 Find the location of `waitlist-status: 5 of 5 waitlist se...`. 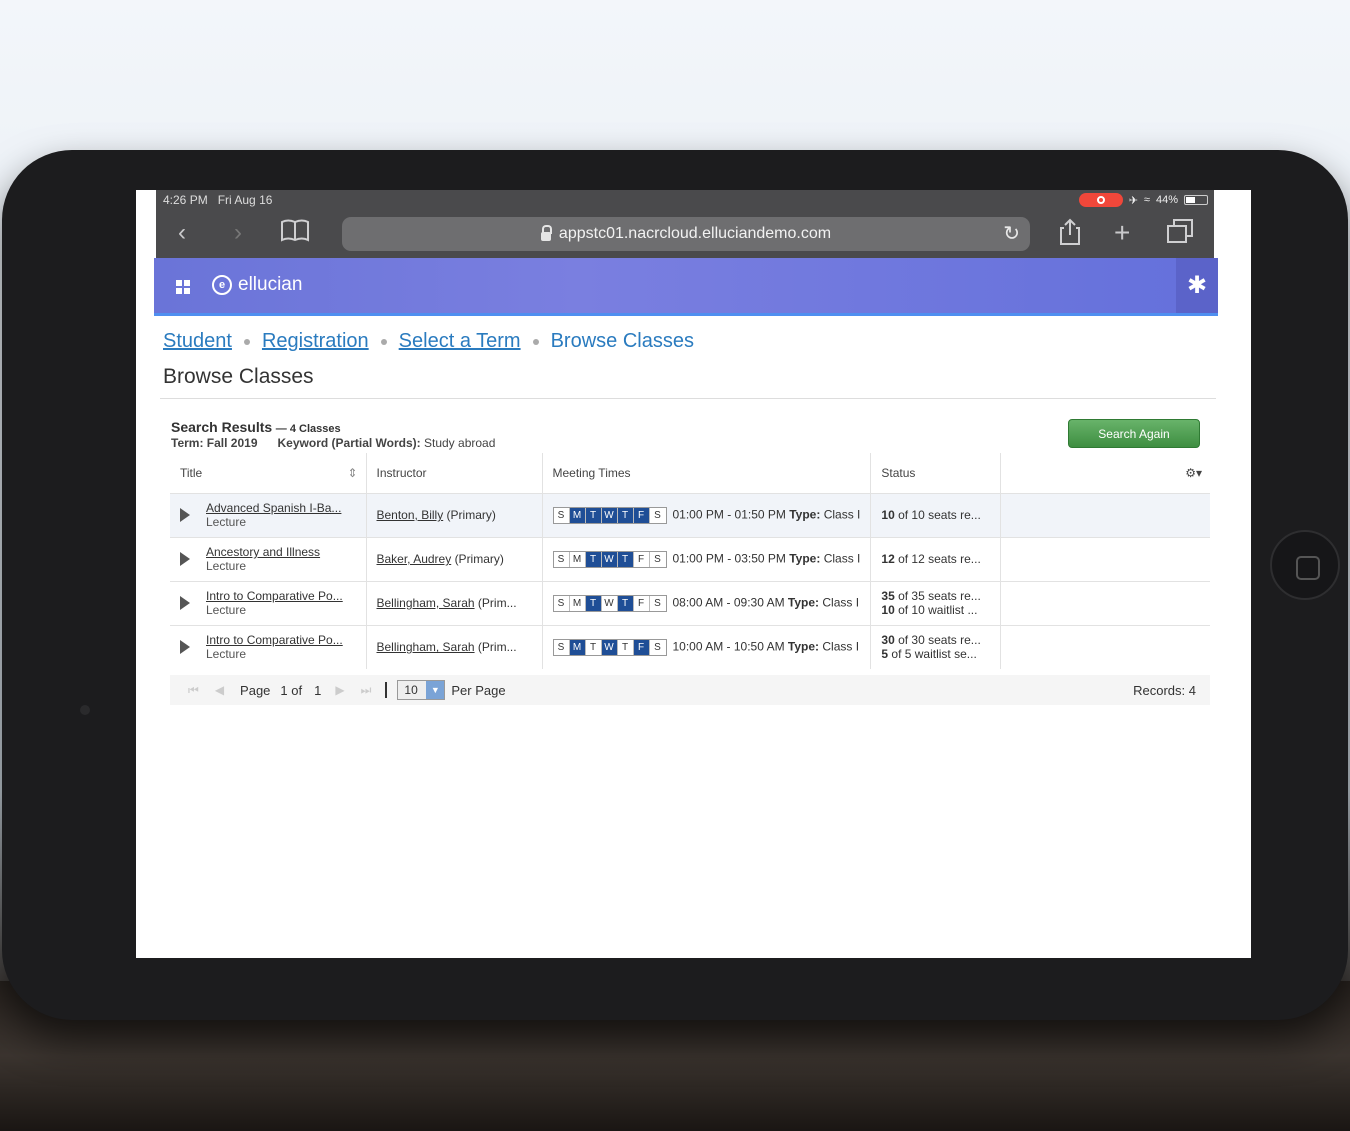

waitlist-status: 5 of 5 waitlist se... is located at coordinates (929, 654).